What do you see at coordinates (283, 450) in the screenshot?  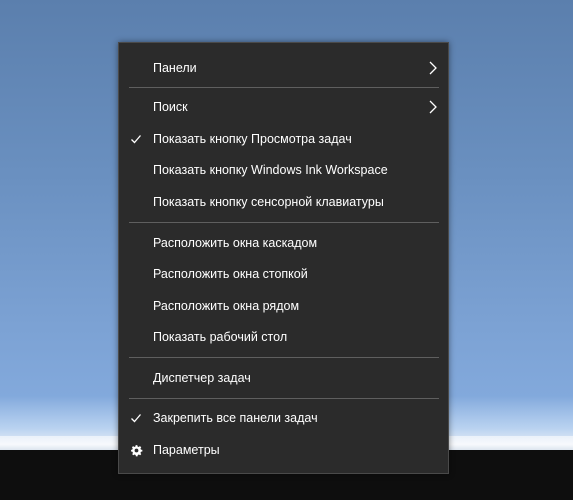 I see `menu-item-settings: Параметры` at bounding box center [283, 450].